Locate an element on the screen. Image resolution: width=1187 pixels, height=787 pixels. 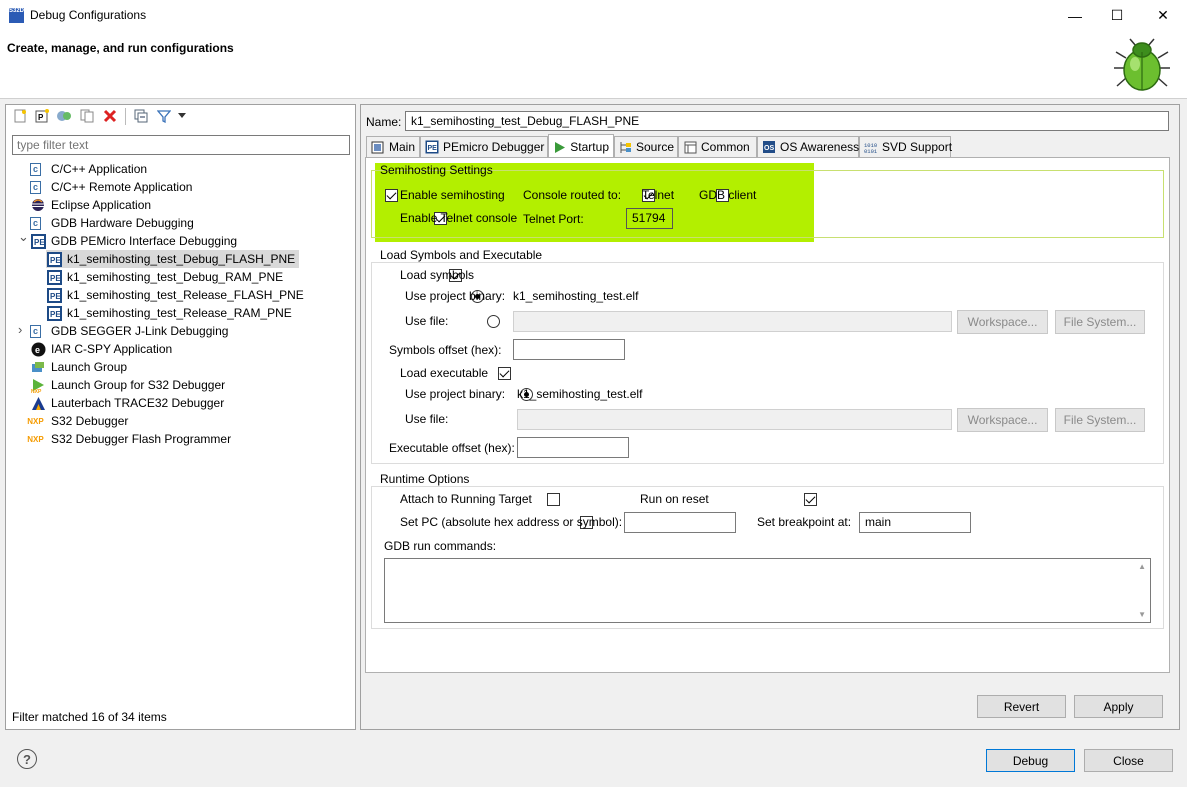
export-icon is located at coordinates (64, 116).